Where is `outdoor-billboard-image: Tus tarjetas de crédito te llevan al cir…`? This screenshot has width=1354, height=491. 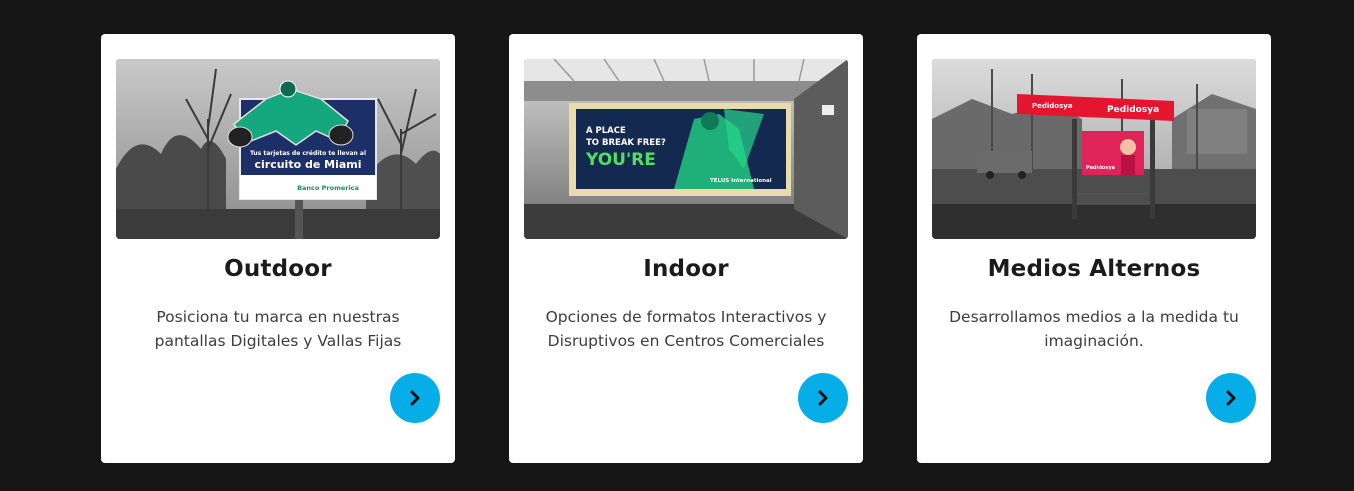
outdoor-billboard-image: Tus tarjetas de crédito te llevan al cir… is located at coordinates (278, 149).